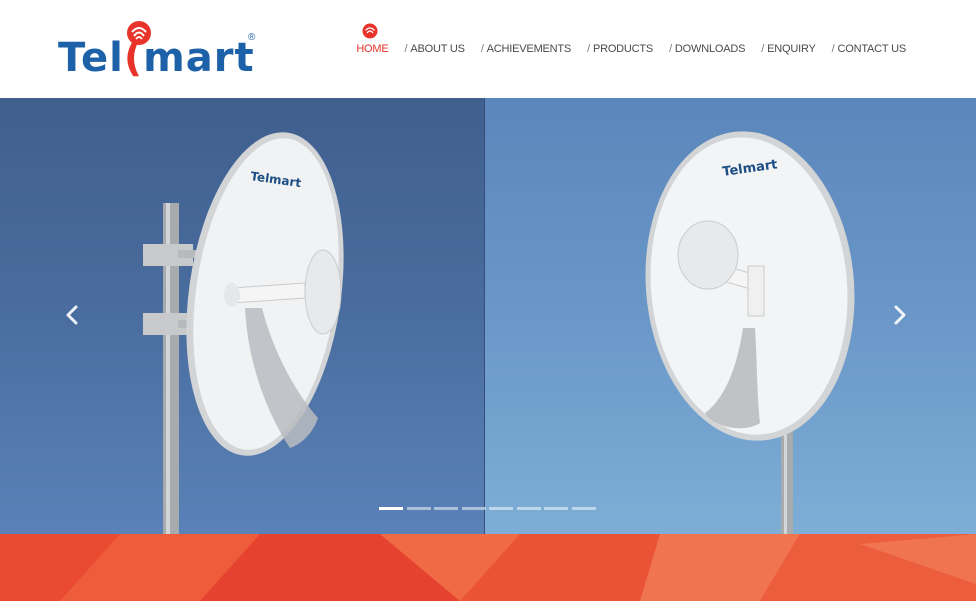  Describe the element at coordinates (437, 49) in the screenshot. I see `nav-label-about-us: ABOUT US` at that location.